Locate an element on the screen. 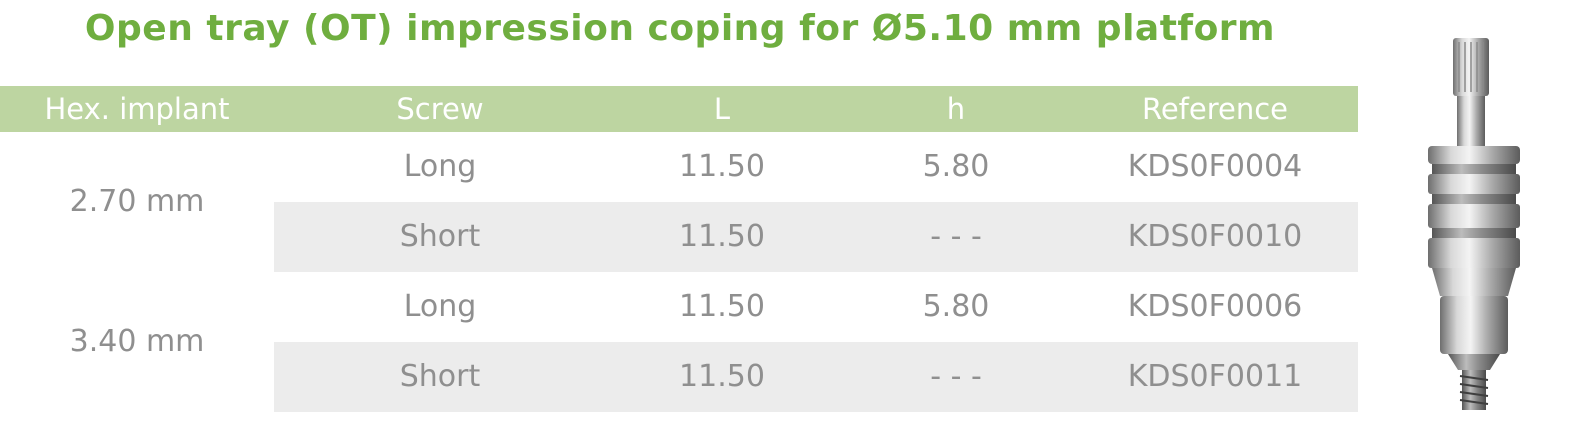 The image size is (1587, 425). table-row: Short 11.50 - - - KDS0F0010 is located at coordinates (816, 237).